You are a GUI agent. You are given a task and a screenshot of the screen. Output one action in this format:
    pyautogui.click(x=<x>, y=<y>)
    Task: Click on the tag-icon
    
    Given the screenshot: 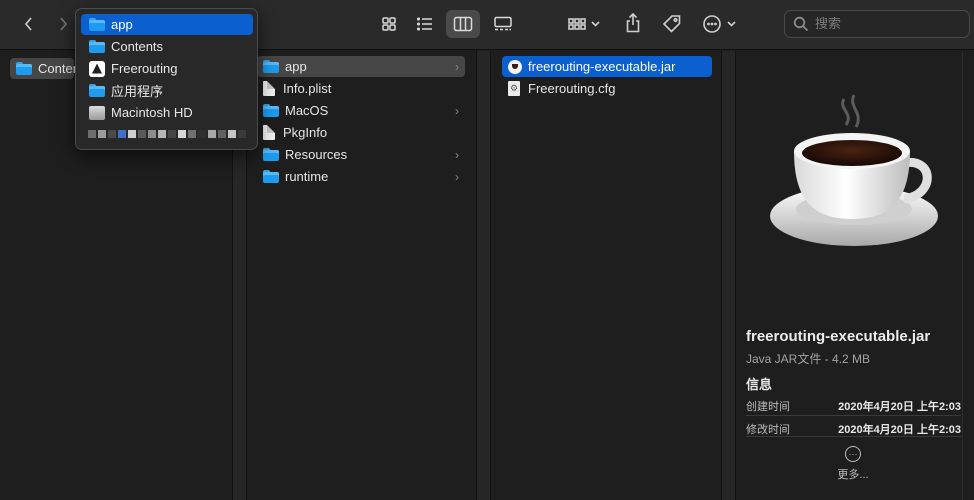 What is the action you would take?
    pyautogui.click(x=671, y=24)
    